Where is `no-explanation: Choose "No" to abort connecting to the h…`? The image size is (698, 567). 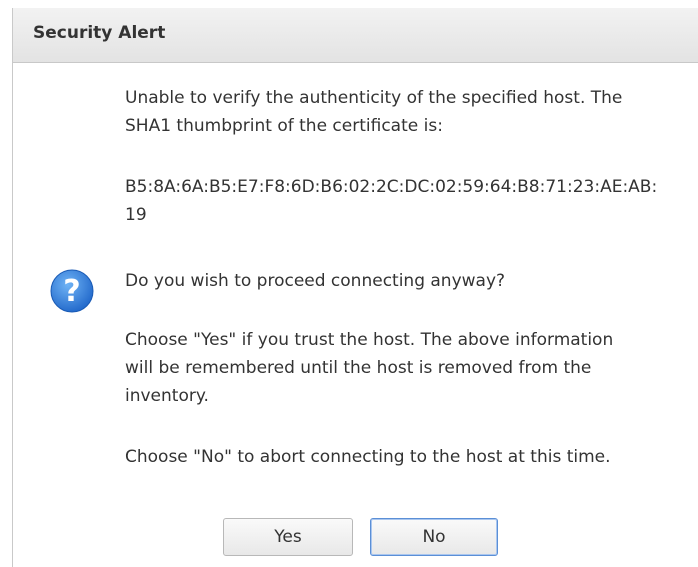
no-explanation: Choose "No" to abort connecting to the h… is located at coordinates (368, 457).